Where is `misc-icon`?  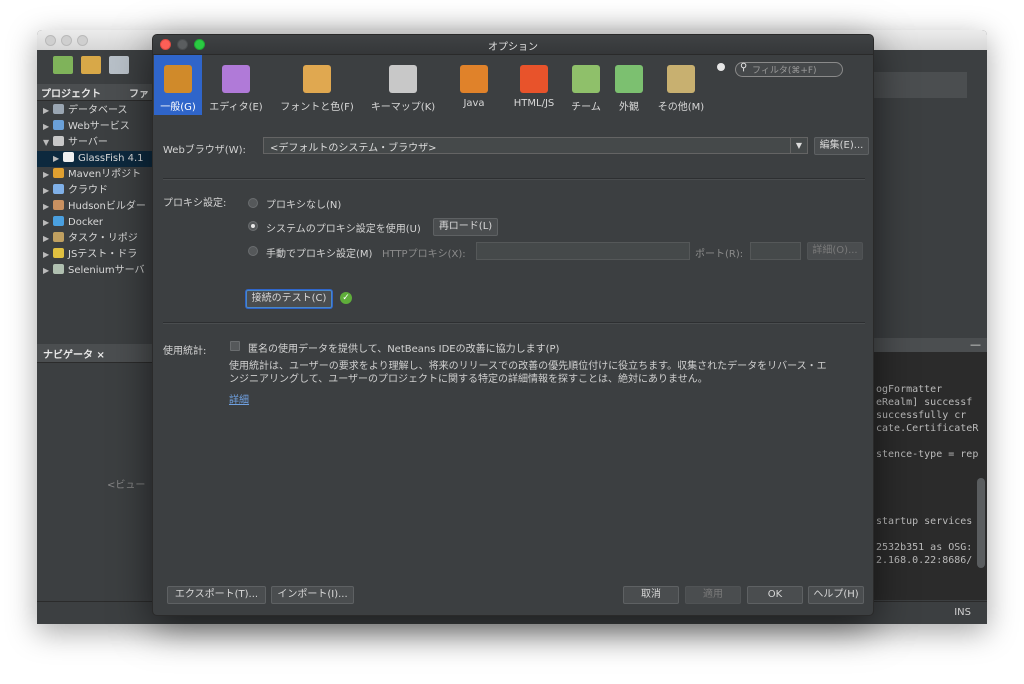
misc-icon is located at coordinates (681, 79).